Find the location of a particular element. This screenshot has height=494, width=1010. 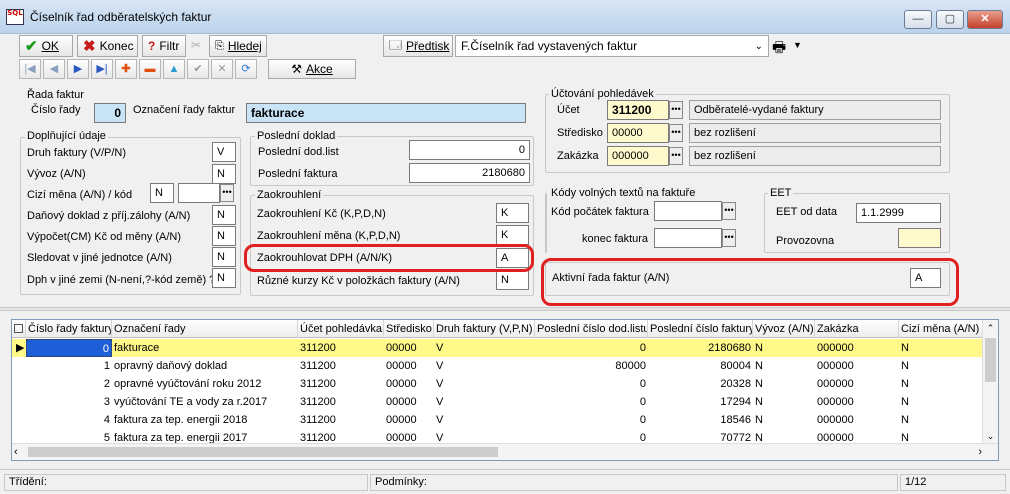

cancel-record-button: ✕ is located at coordinates (222, 69).